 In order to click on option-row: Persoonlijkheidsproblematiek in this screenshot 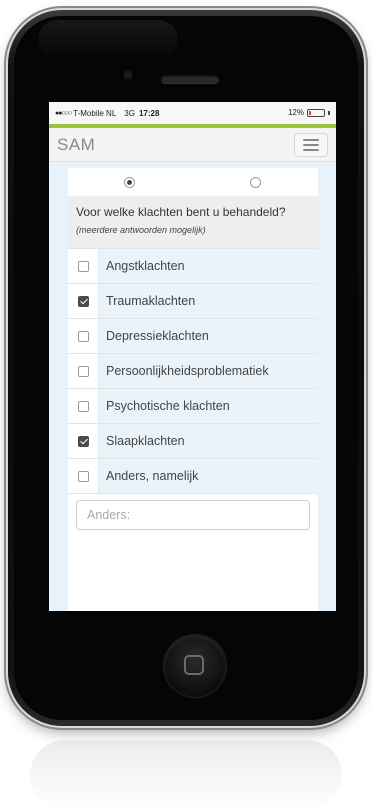, I will do `click(193, 370)`.